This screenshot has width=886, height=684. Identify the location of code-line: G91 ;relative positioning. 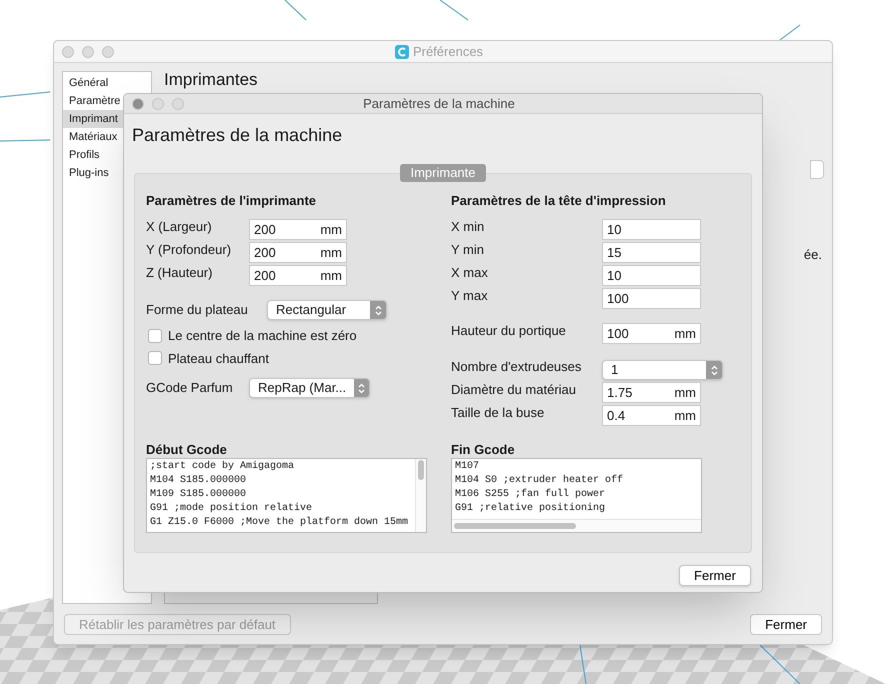
(530, 509).